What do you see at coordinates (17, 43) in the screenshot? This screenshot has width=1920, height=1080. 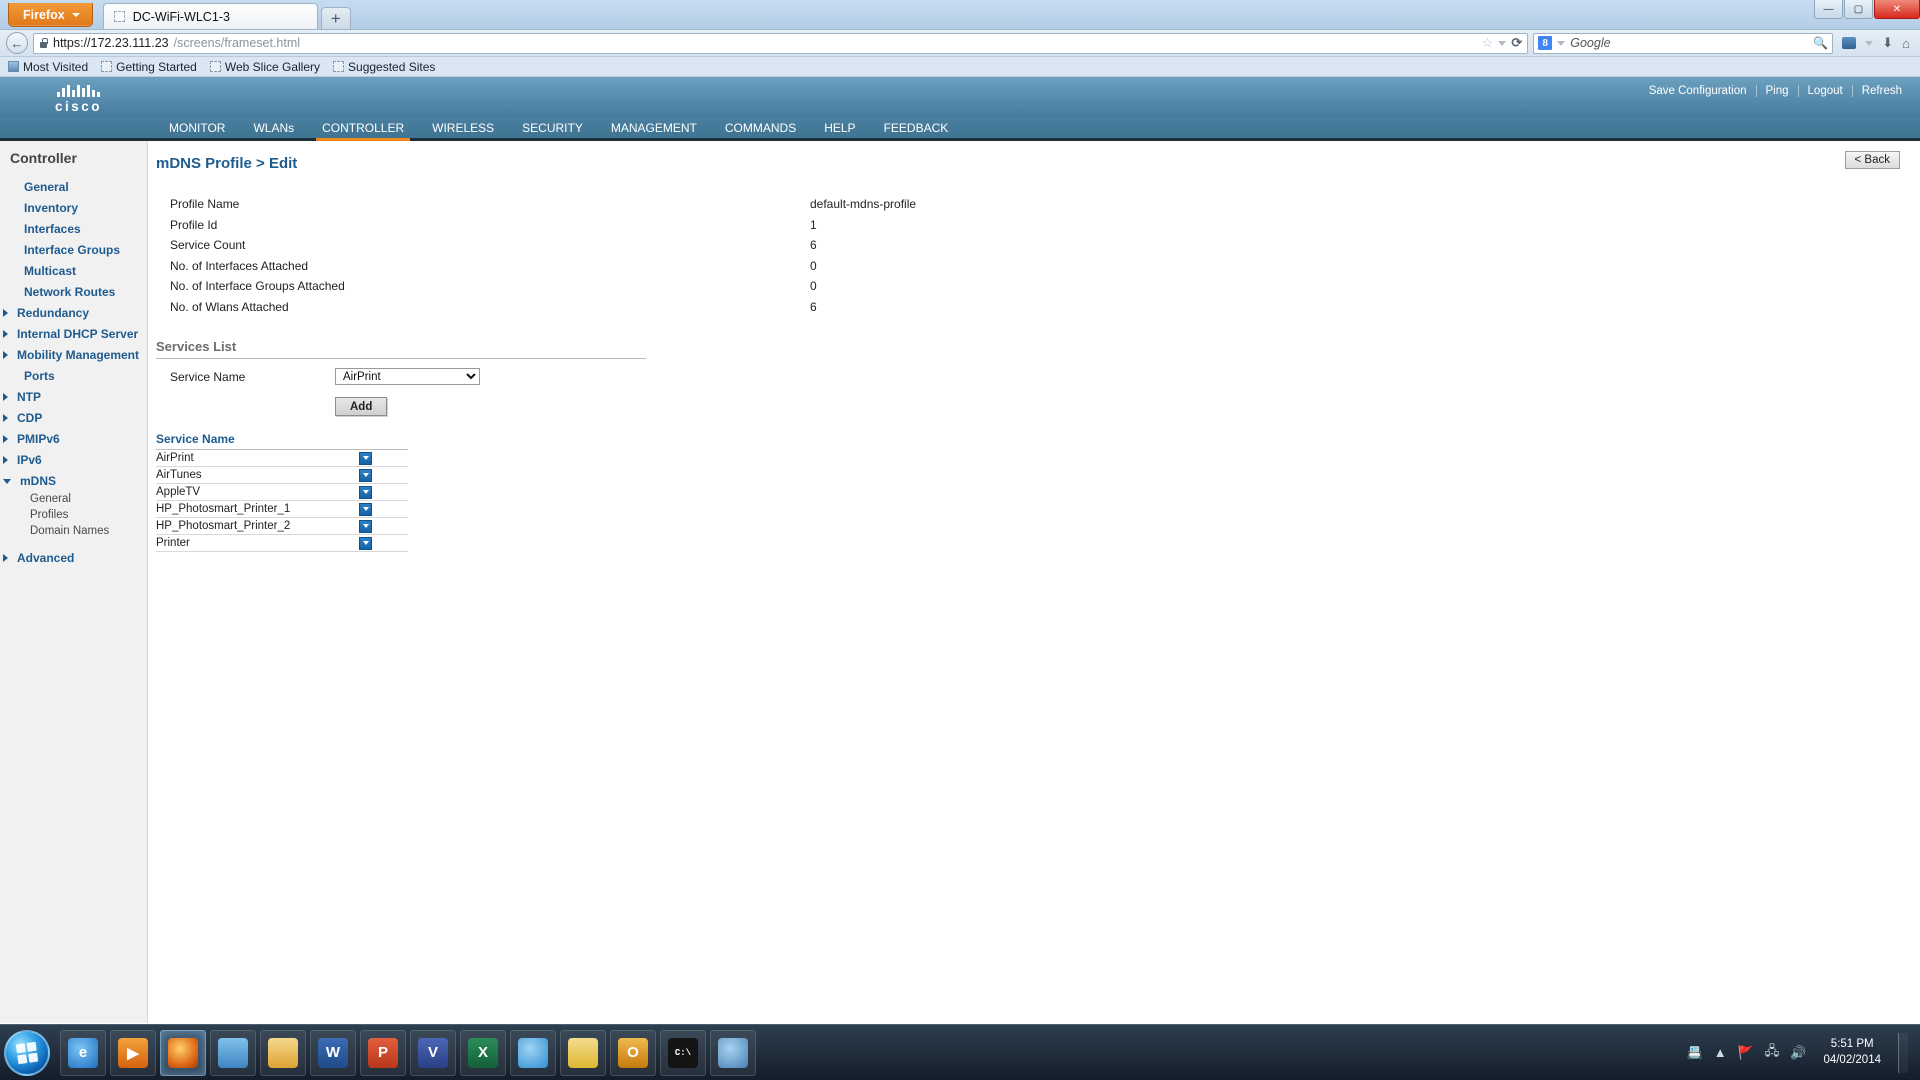 I see `back-button: ←` at bounding box center [17, 43].